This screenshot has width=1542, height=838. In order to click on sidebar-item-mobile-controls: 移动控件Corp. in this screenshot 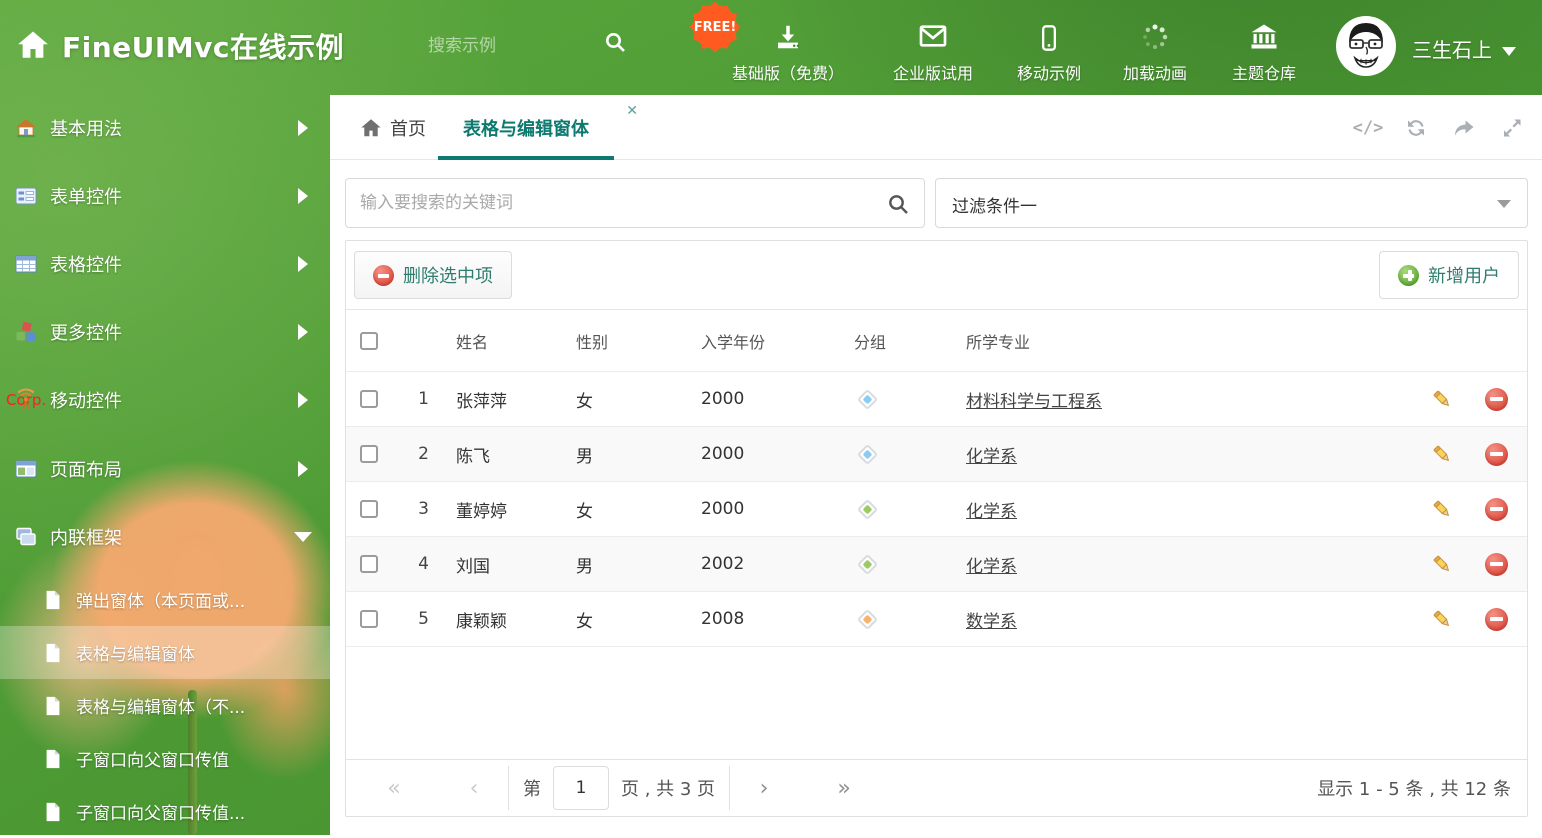, I will do `click(165, 400)`.